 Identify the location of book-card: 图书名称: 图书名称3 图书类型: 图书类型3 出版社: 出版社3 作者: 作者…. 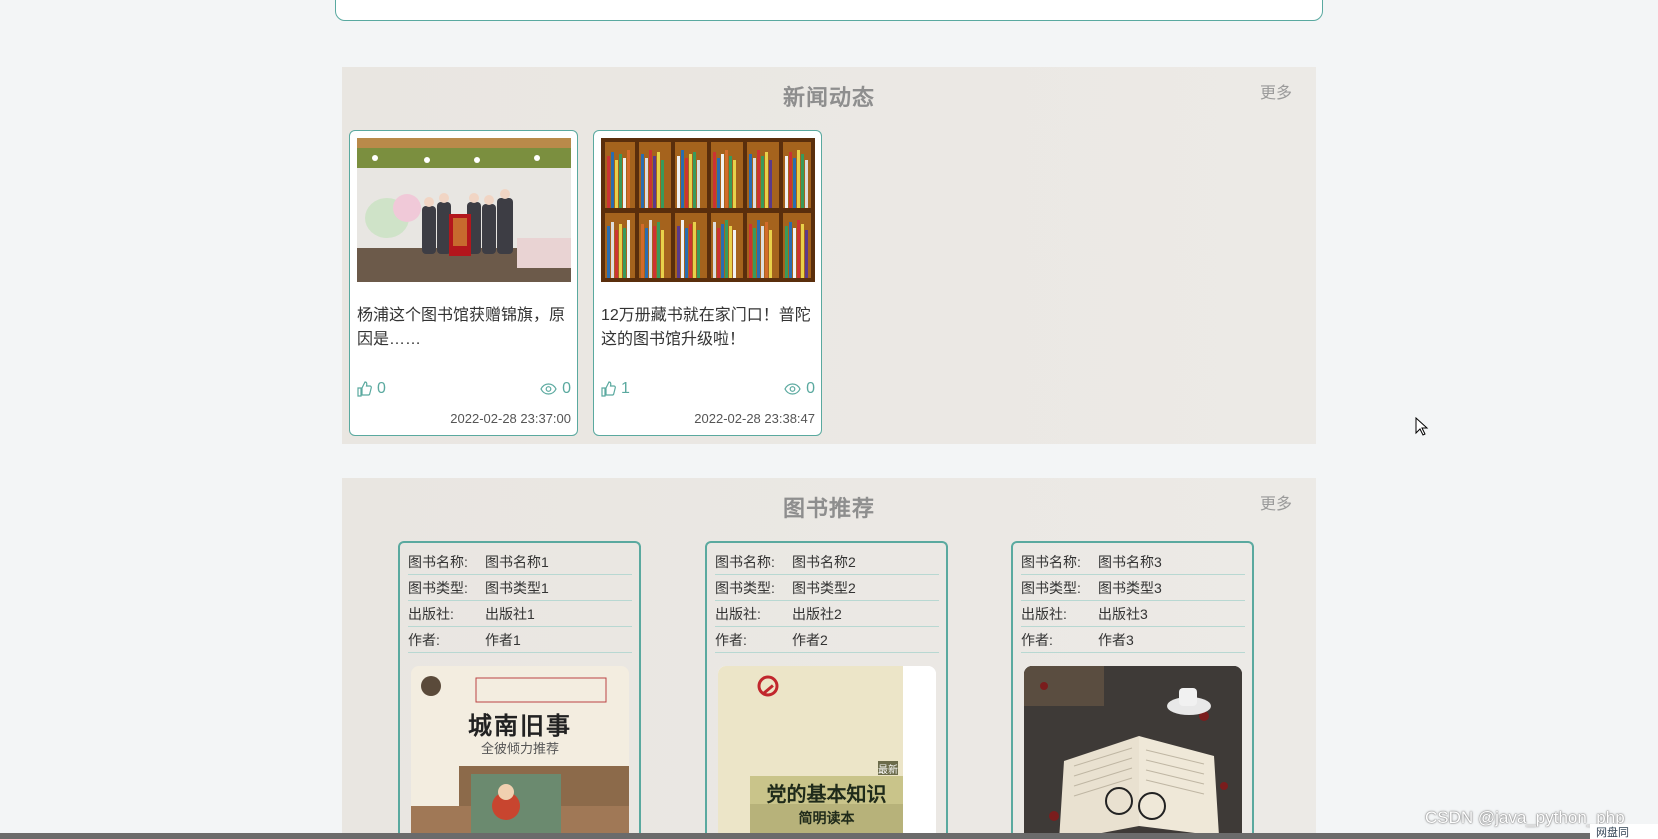
(1132, 690).